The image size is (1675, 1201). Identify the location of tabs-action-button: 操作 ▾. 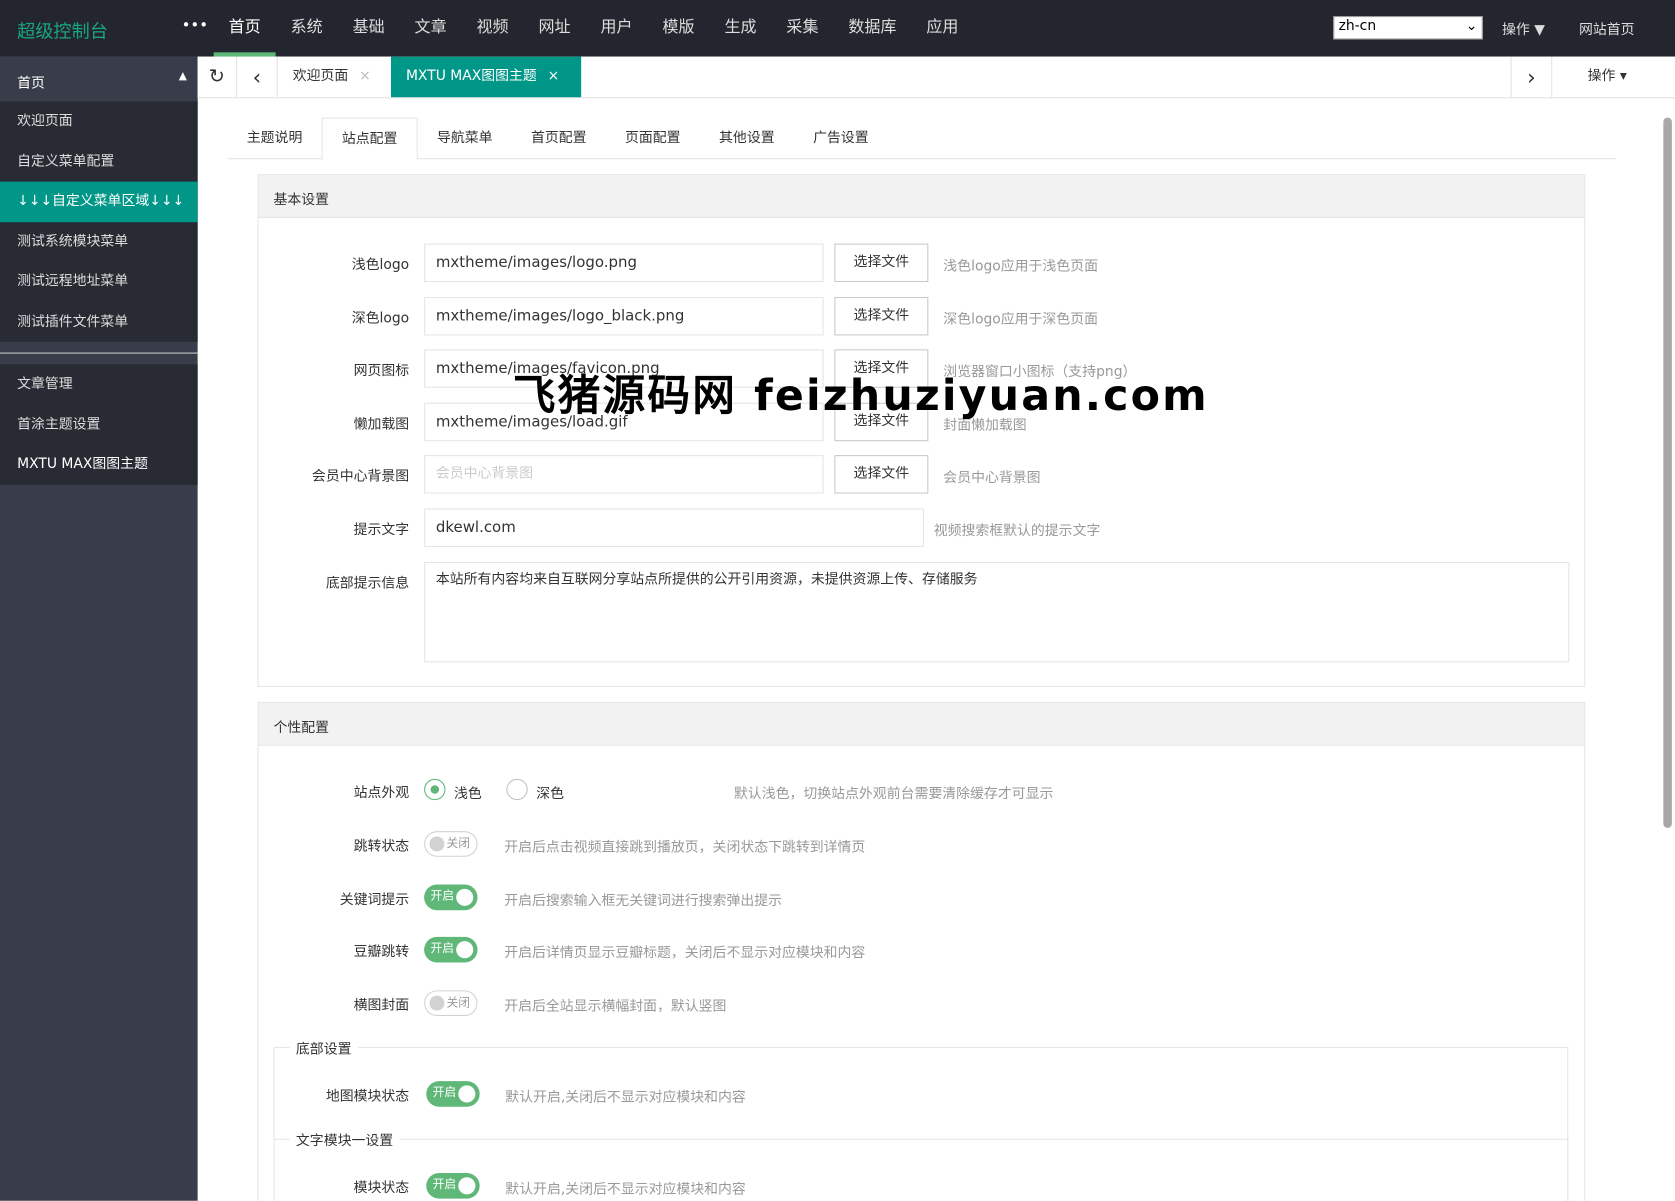
(1606, 77).